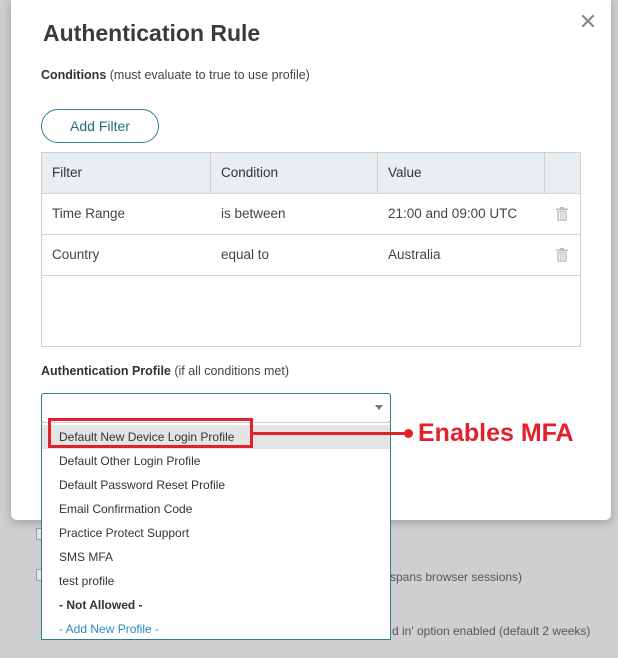 Image resolution: width=618 pixels, height=658 pixels. I want to click on dropdown-option: test profile, so click(216, 581).